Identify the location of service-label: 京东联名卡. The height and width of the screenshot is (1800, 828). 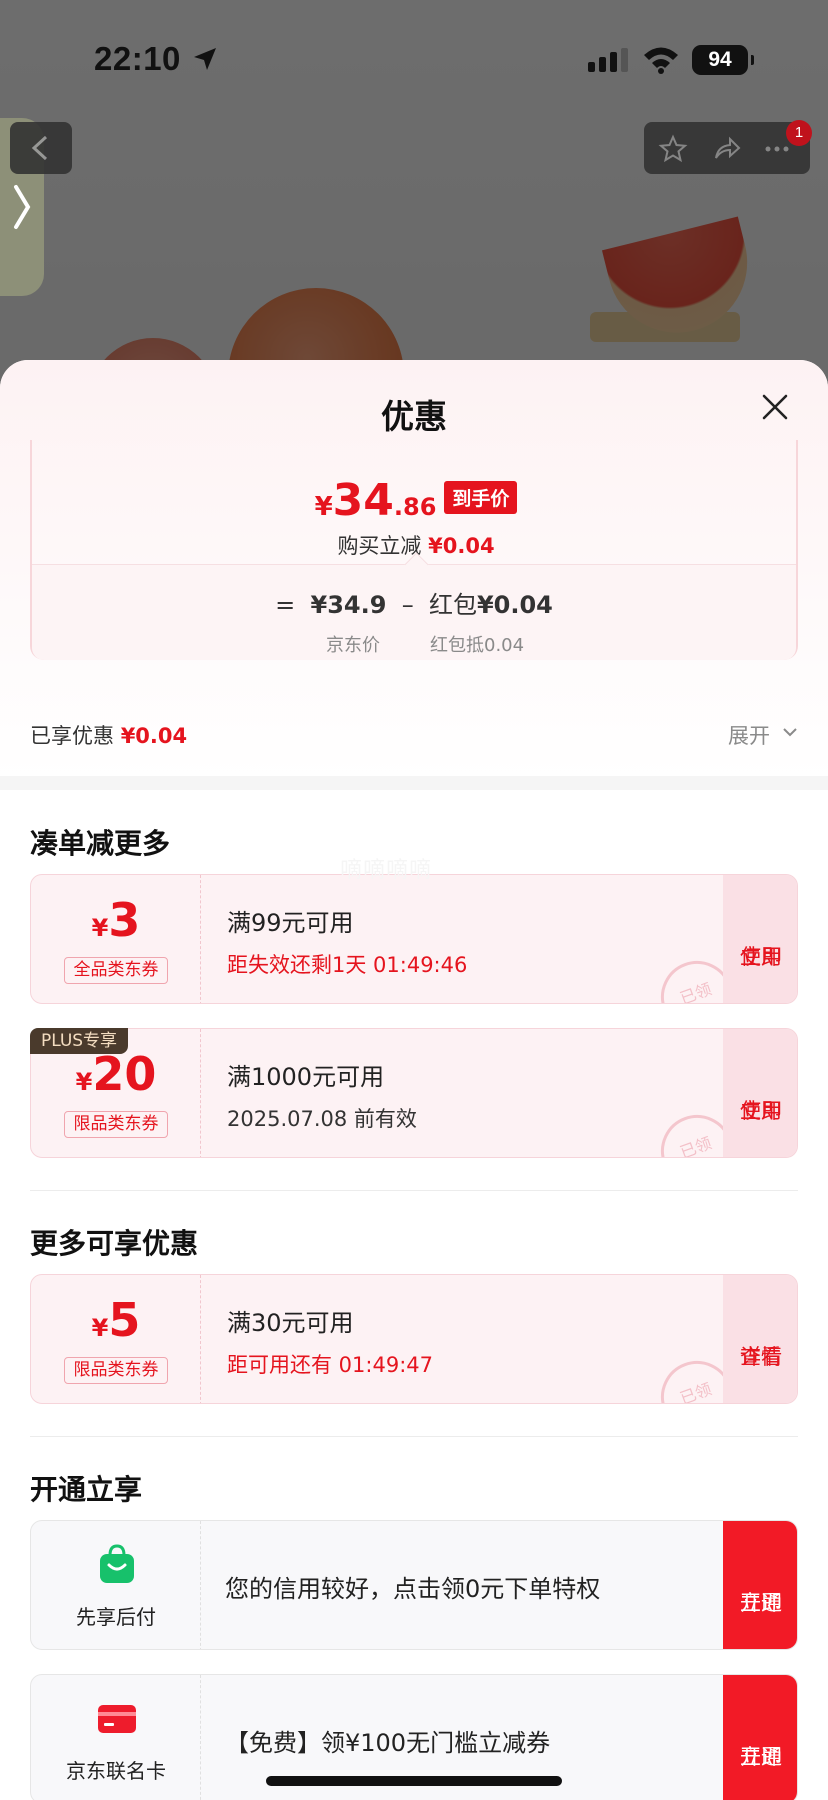
(116, 1771).